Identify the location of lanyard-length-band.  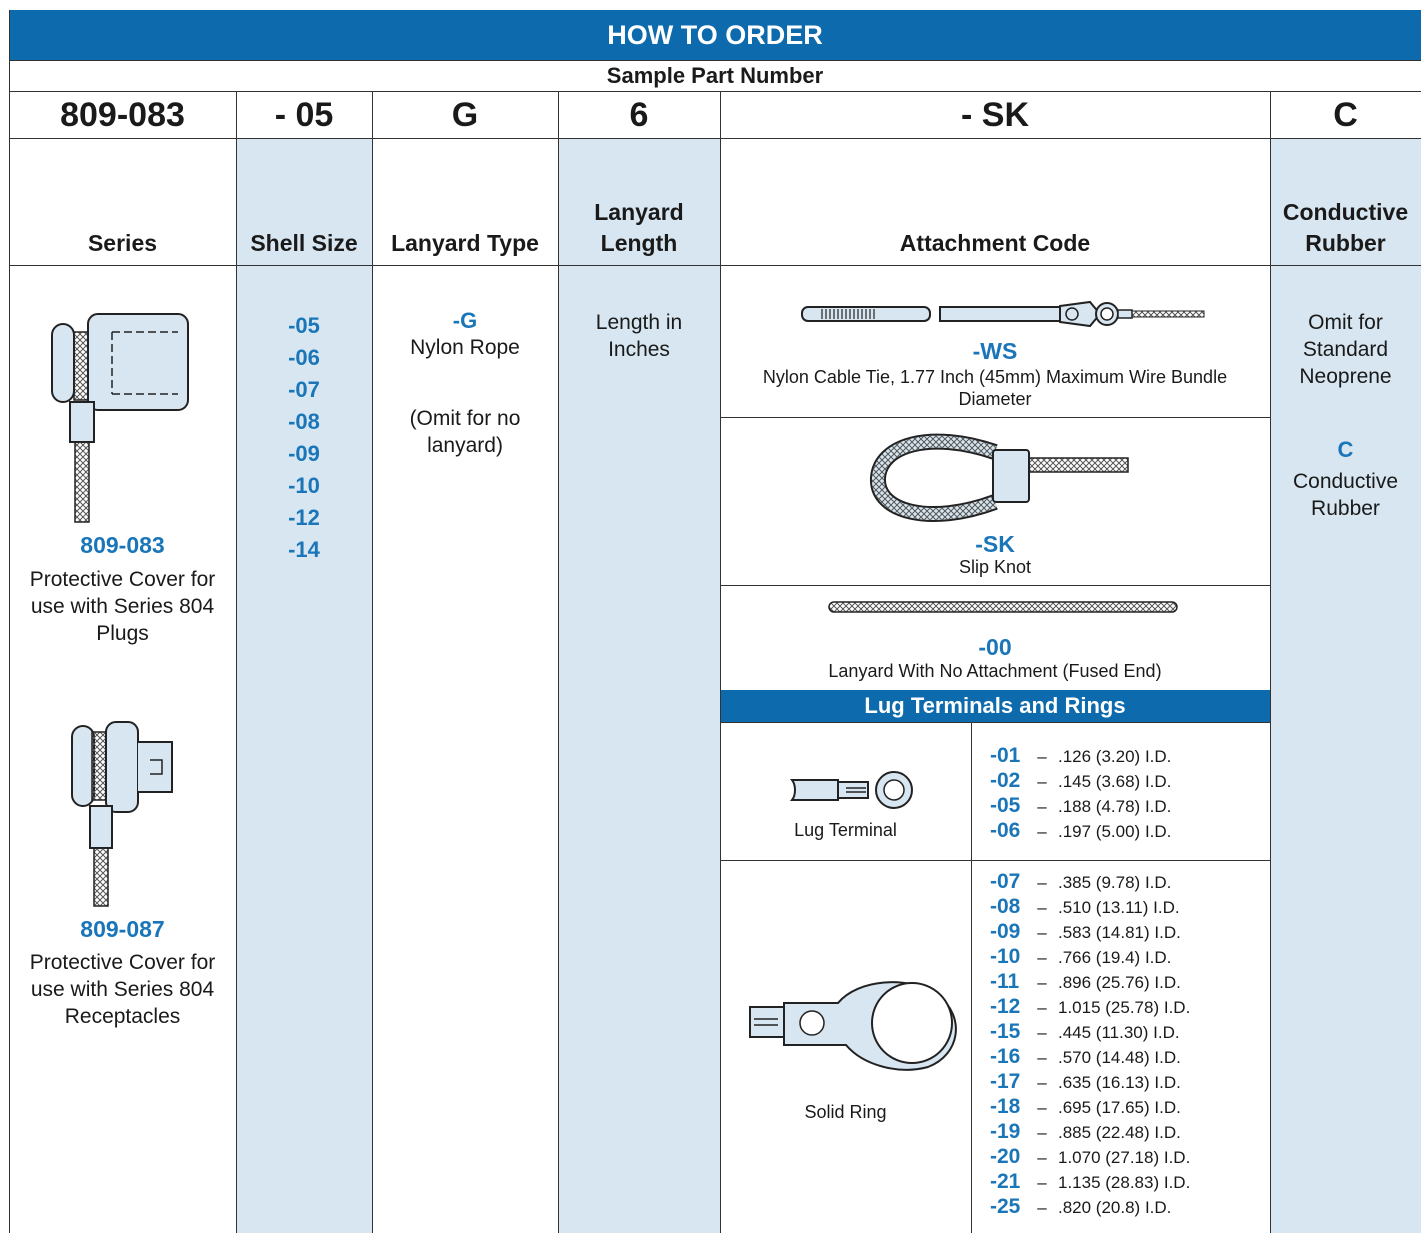
(639, 686).